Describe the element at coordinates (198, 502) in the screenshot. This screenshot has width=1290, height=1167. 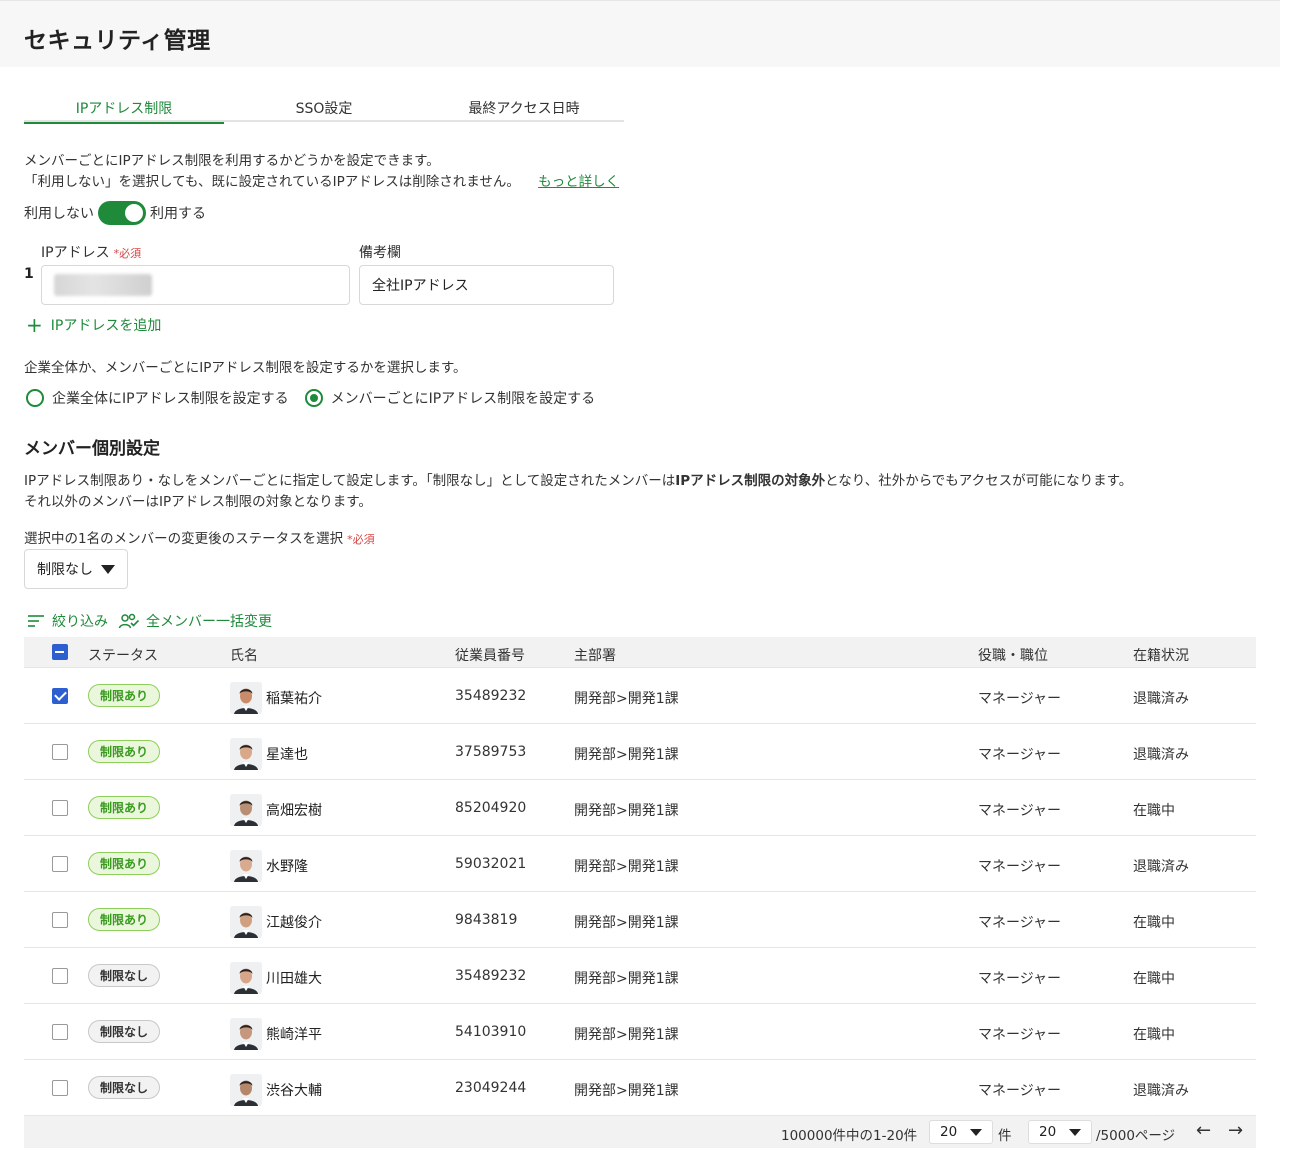
I see `member-settings-desc-2: それ以外のメンバーはIPアドレス制限の対象となります。` at that location.